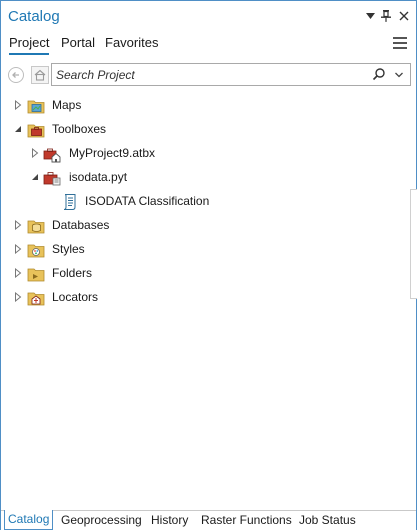 The height and width of the screenshot is (530, 417). Describe the element at coordinates (205, 298) in the screenshot. I see `tree-item-locators: Locators` at that location.